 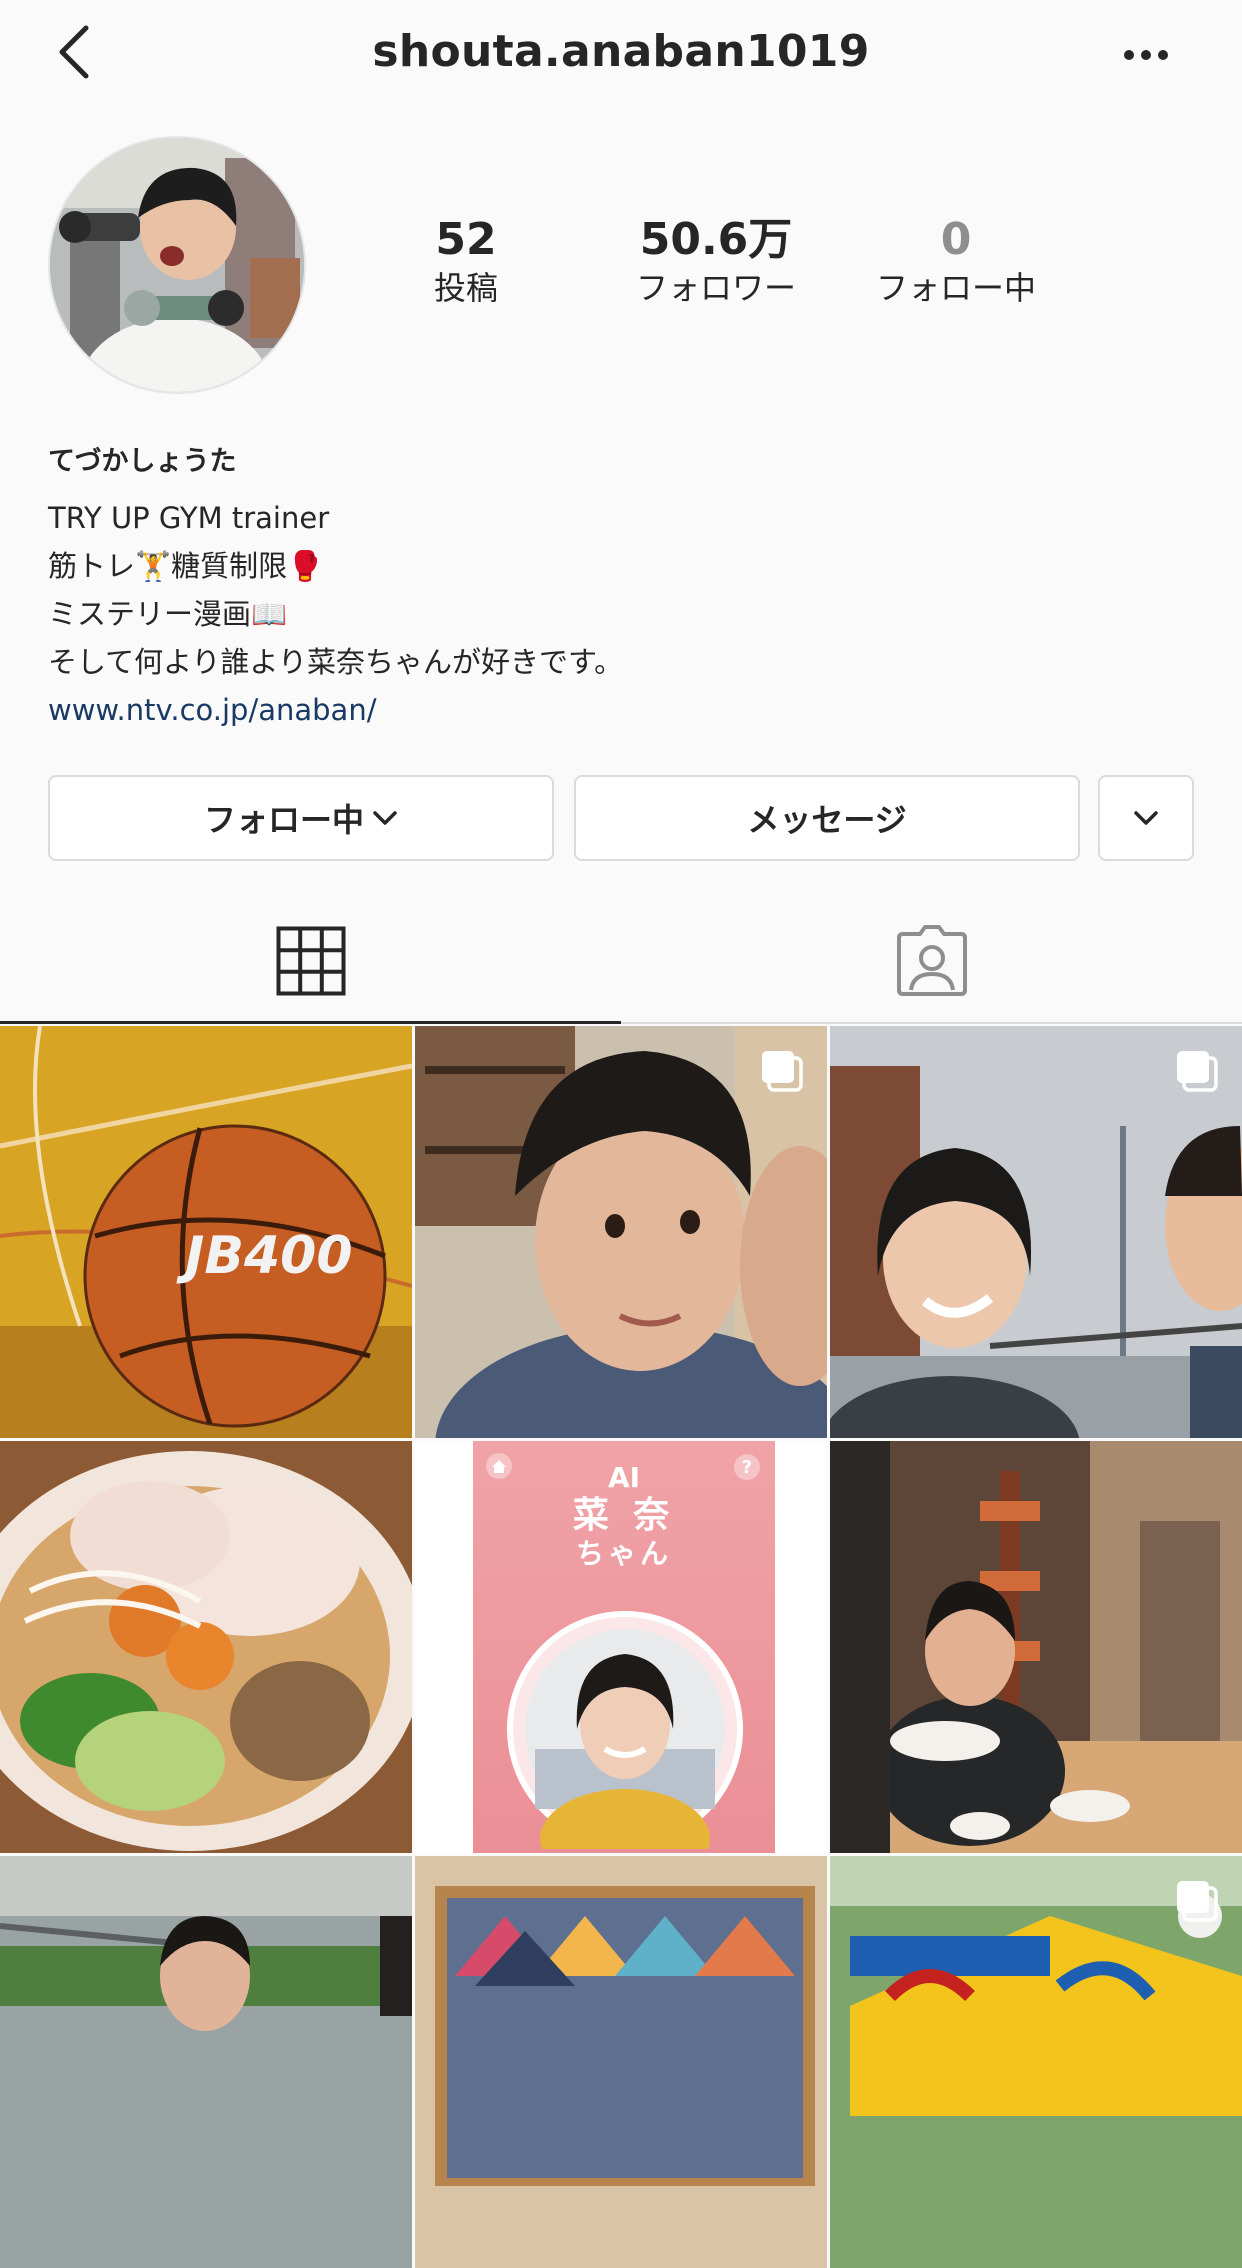 I want to click on bio-line: そして何より誰より菜奈ちゃんが好きです。, so click(x=336, y=662).